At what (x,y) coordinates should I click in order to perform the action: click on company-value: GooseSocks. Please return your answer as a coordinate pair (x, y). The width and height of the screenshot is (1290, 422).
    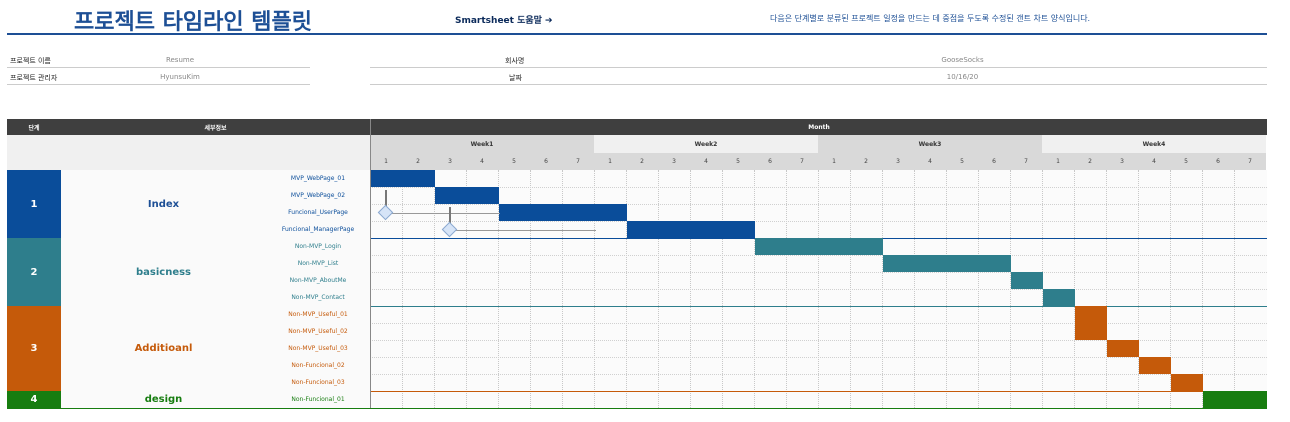
    Looking at the image, I should click on (962, 60).